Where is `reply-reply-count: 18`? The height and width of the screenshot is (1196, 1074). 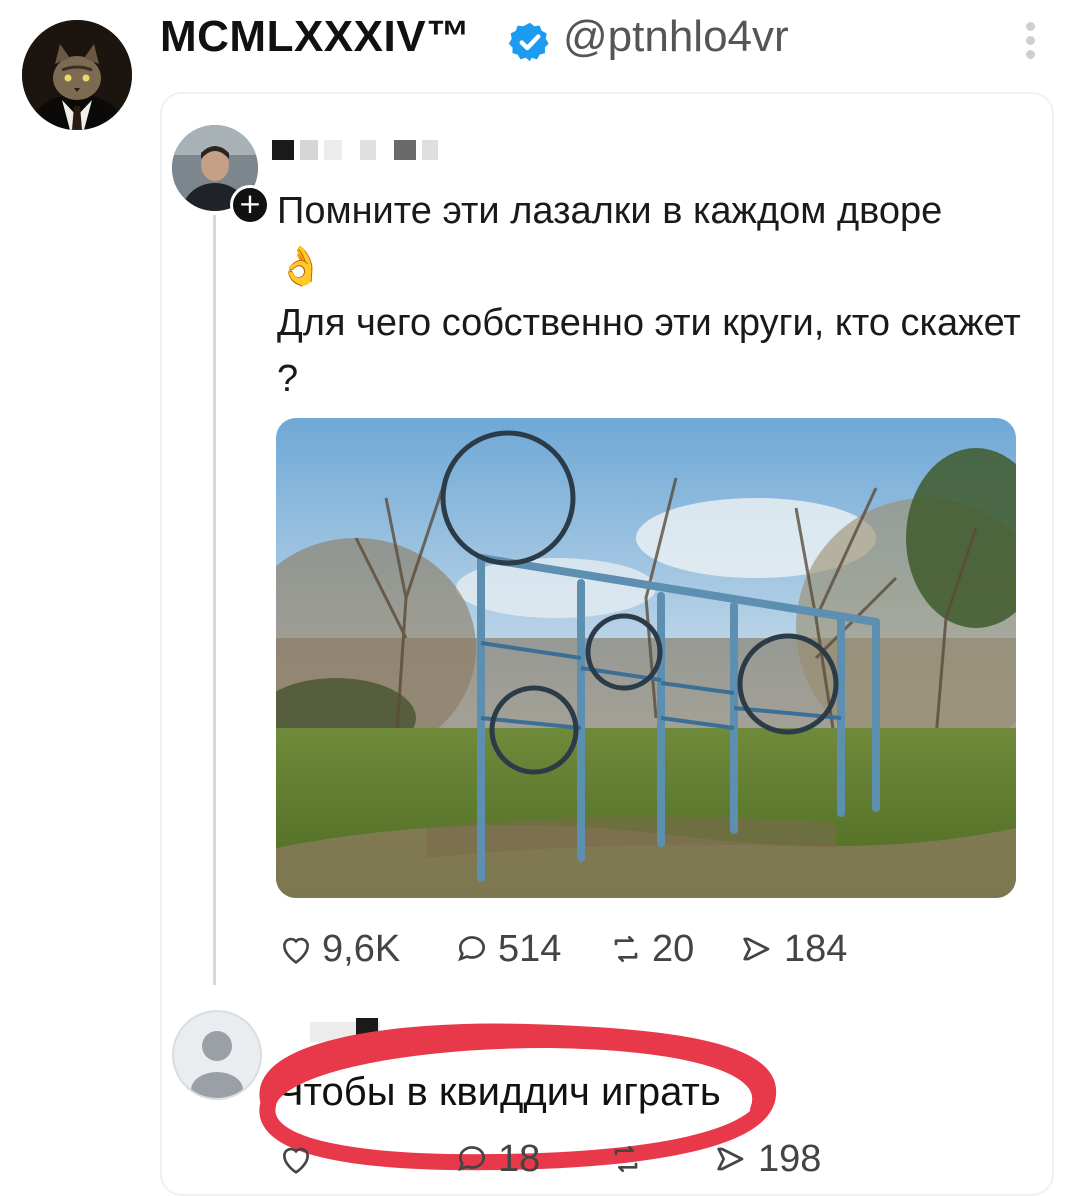 reply-reply-count: 18 is located at coordinates (519, 1158).